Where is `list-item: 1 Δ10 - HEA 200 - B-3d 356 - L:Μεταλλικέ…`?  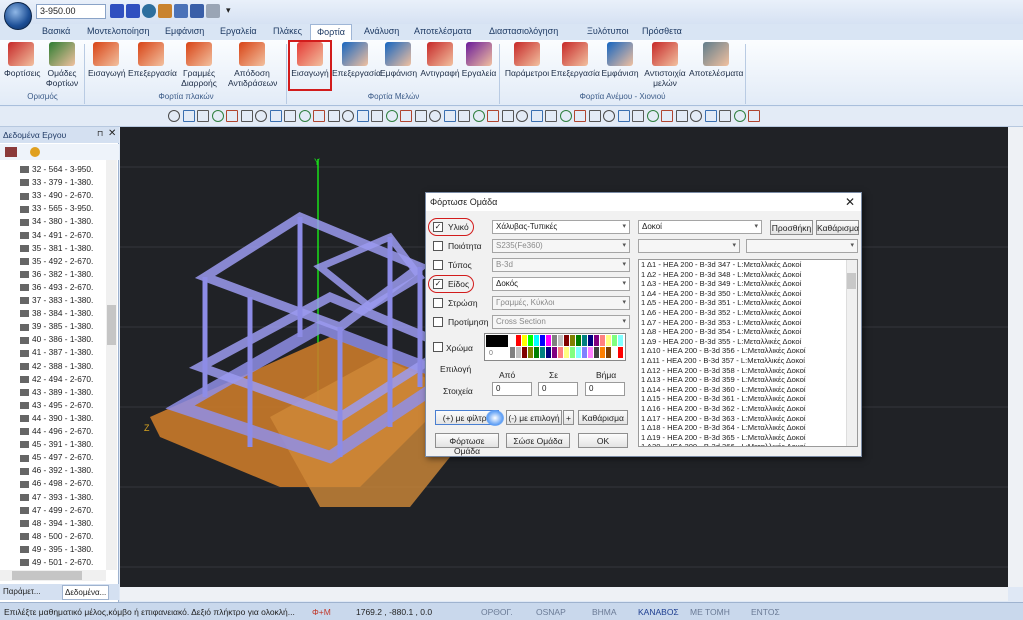
list-item: 1 Δ10 - HEA 200 - B-3d 356 - L:Μεταλλικέ… is located at coordinates (748, 351).